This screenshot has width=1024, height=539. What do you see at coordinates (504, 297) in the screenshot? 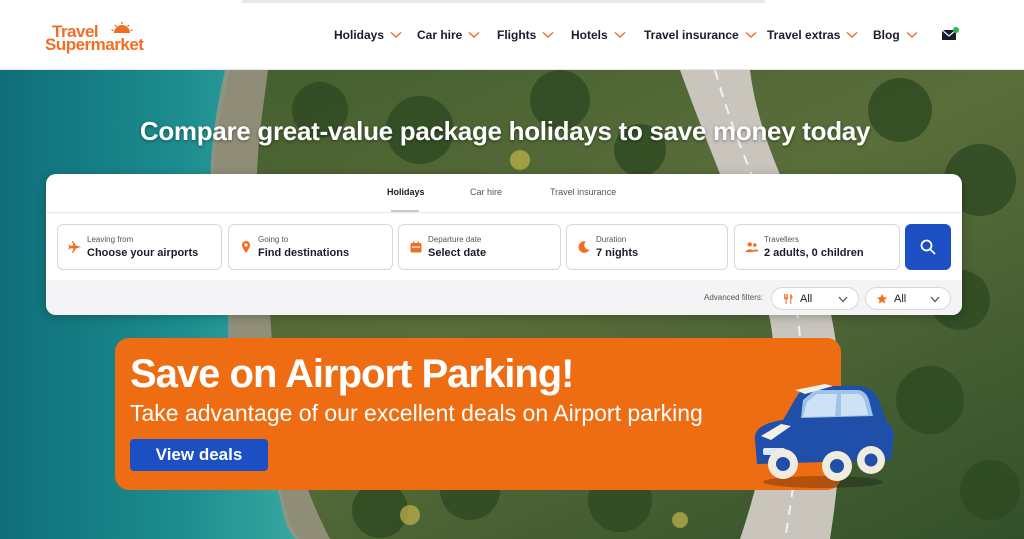
I see `advanced-filters-bar: Advanced filters: All All` at bounding box center [504, 297].